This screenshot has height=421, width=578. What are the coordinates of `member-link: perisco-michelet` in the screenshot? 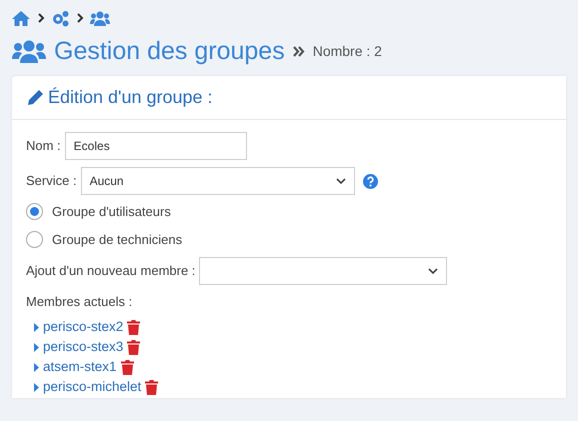 It's located at (92, 387).